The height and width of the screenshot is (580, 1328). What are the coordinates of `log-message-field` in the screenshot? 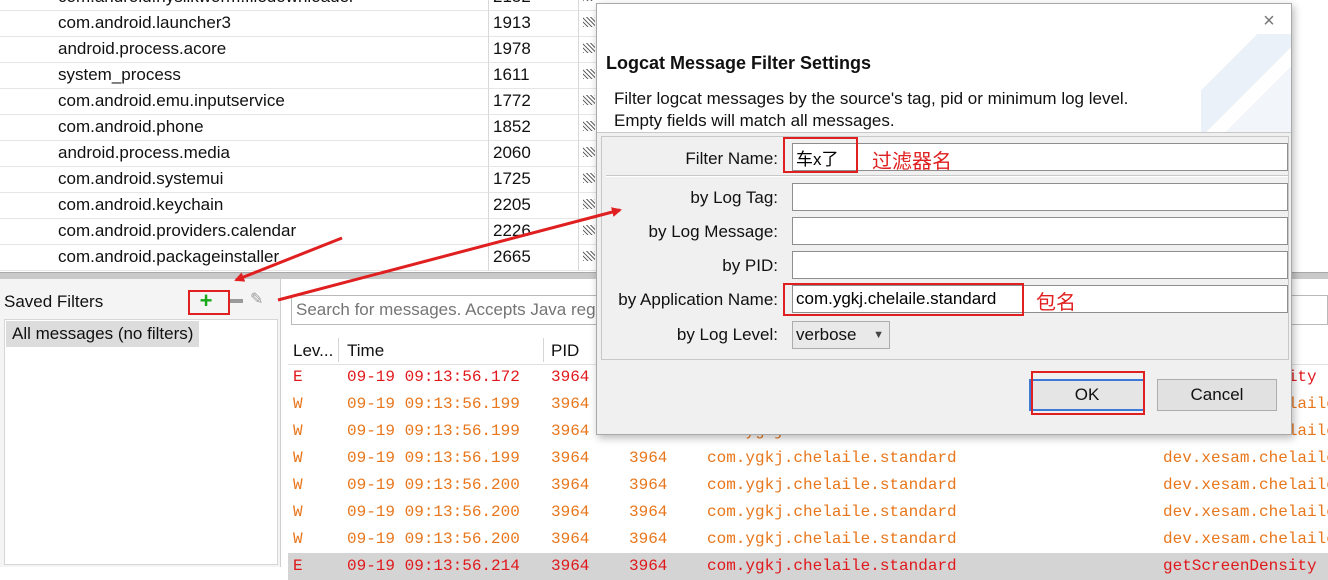 It's located at (1040, 231).